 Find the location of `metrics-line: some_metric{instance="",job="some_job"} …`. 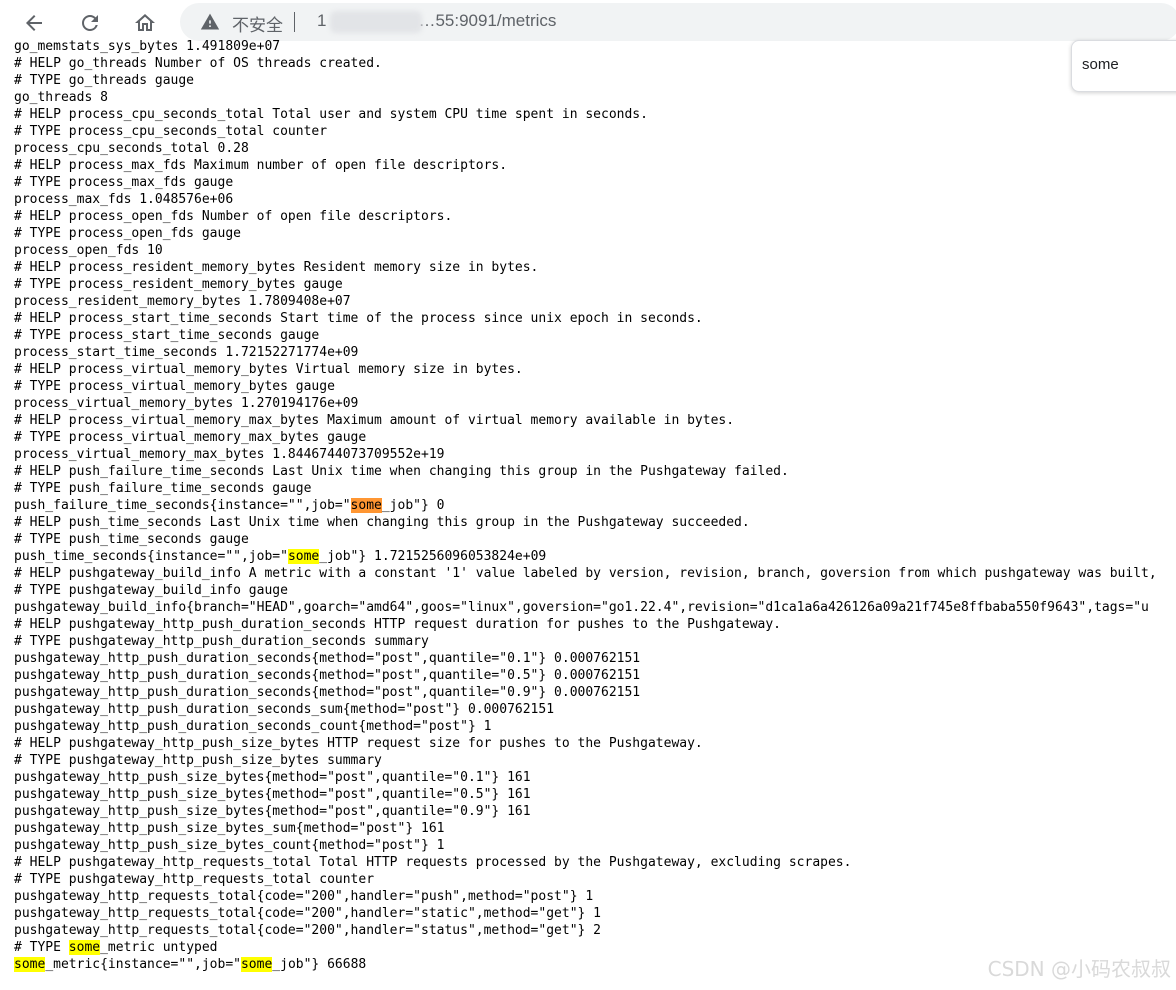

metrics-line: some_metric{instance="",job="some_job"} … is located at coordinates (190, 964).